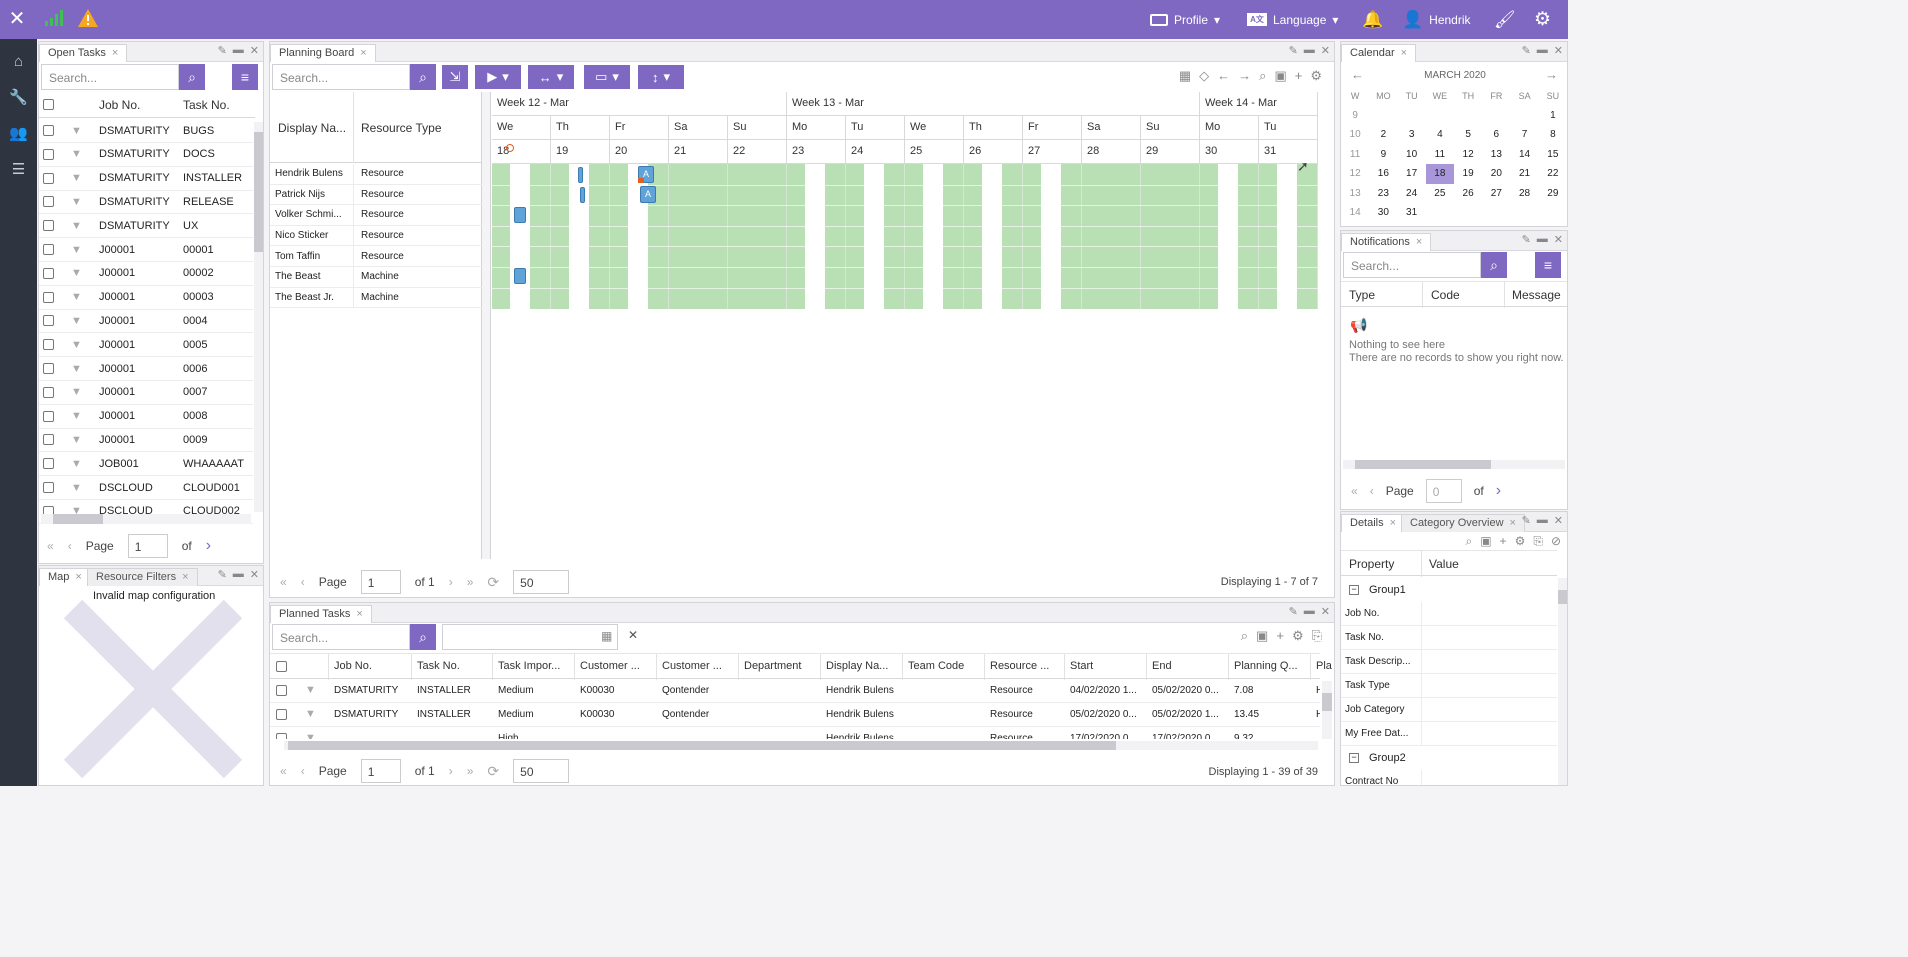 The height and width of the screenshot is (957, 1908). Describe the element at coordinates (1548, 265) in the screenshot. I see `menu-icon: ≡` at that location.